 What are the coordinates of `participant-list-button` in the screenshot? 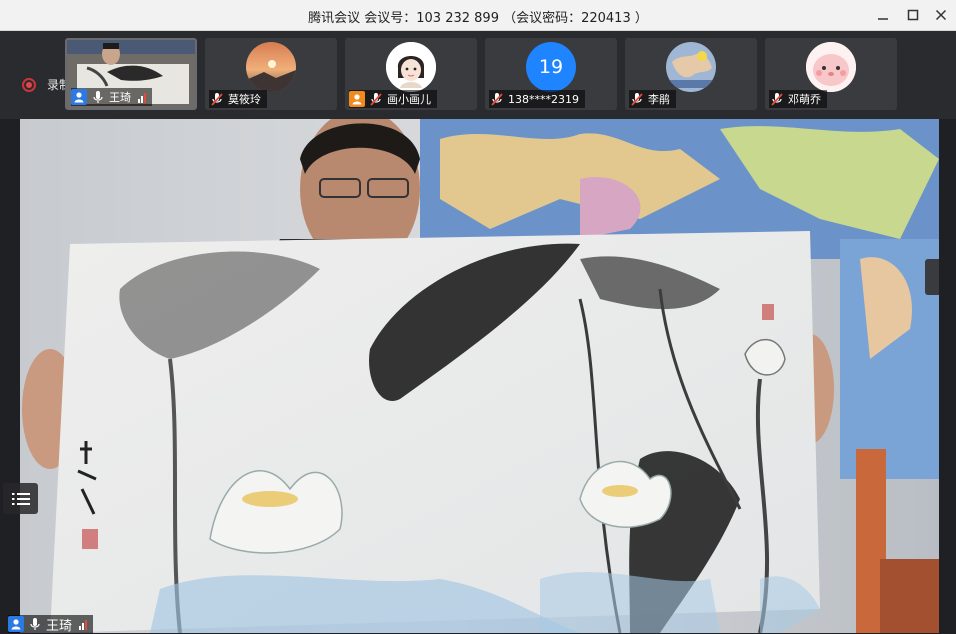 It's located at (20, 498).